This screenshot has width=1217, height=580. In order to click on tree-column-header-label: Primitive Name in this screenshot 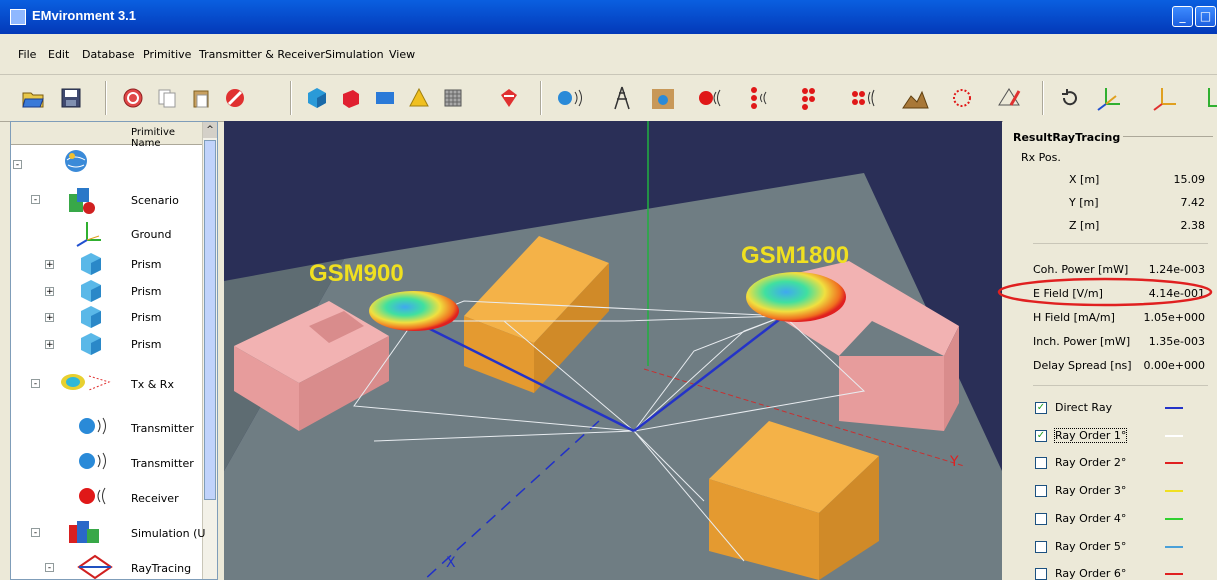, I will do `click(153, 138)`.